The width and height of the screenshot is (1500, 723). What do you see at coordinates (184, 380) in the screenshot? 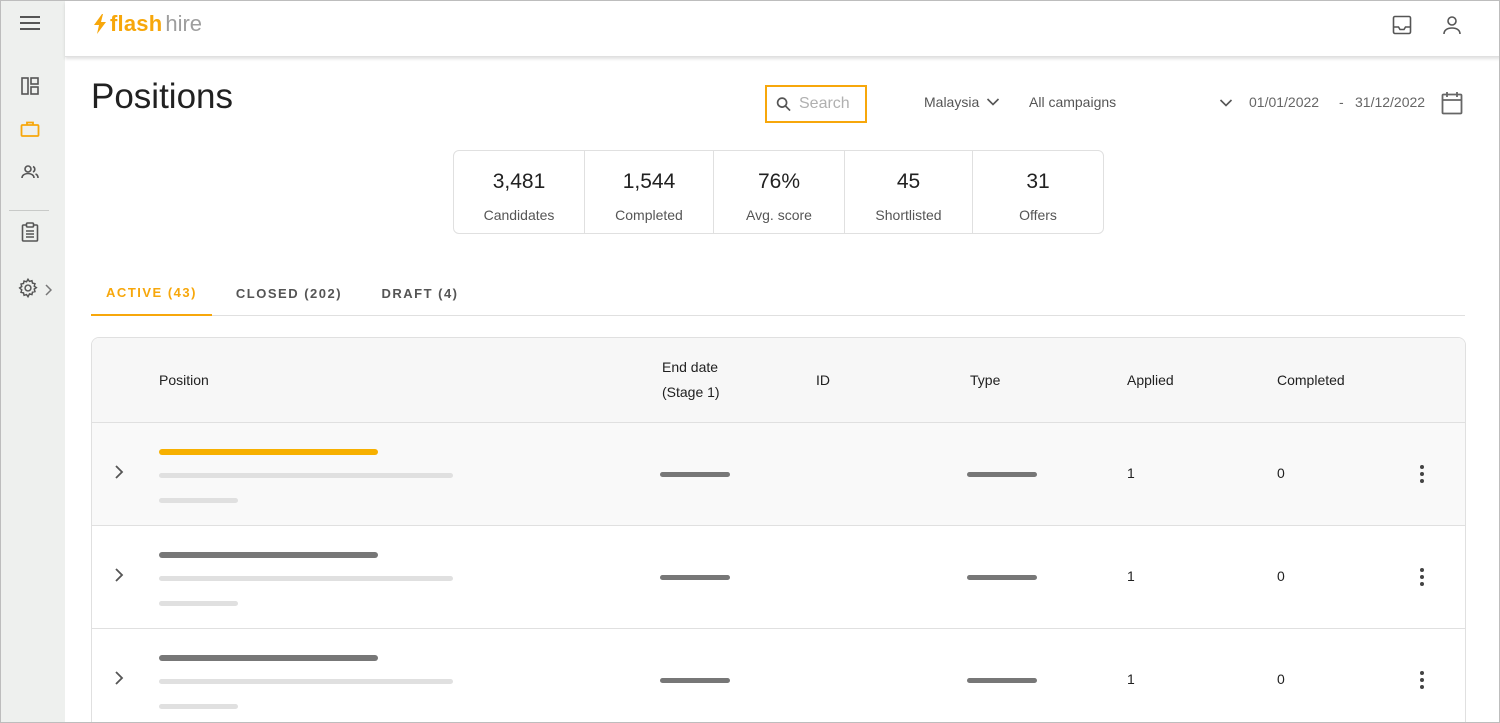
I see `column-header-position: Position` at bounding box center [184, 380].